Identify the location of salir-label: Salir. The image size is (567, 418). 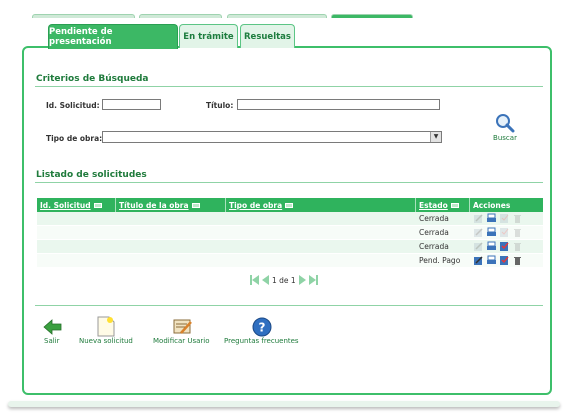
(52, 341).